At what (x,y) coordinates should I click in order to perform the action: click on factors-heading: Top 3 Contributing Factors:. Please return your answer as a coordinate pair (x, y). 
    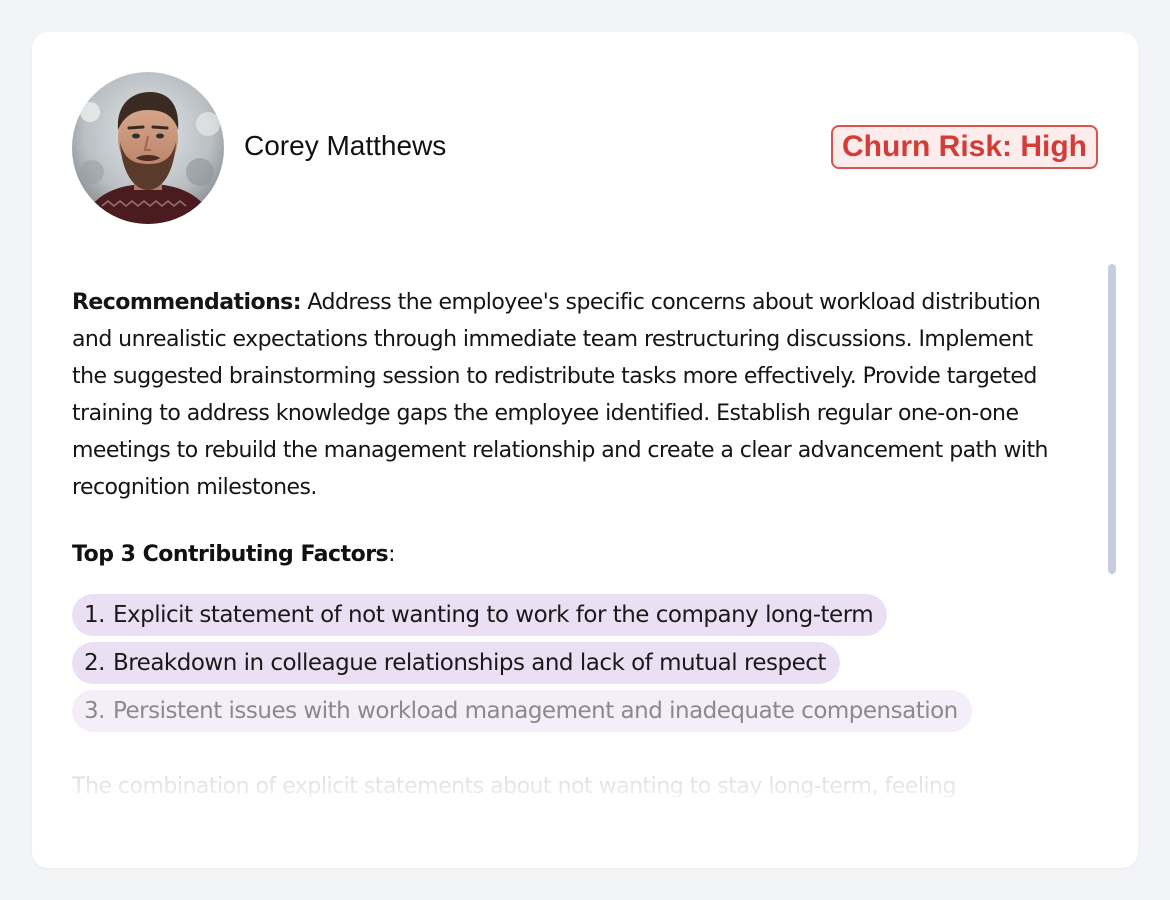
    Looking at the image, I should click on (567, 555).